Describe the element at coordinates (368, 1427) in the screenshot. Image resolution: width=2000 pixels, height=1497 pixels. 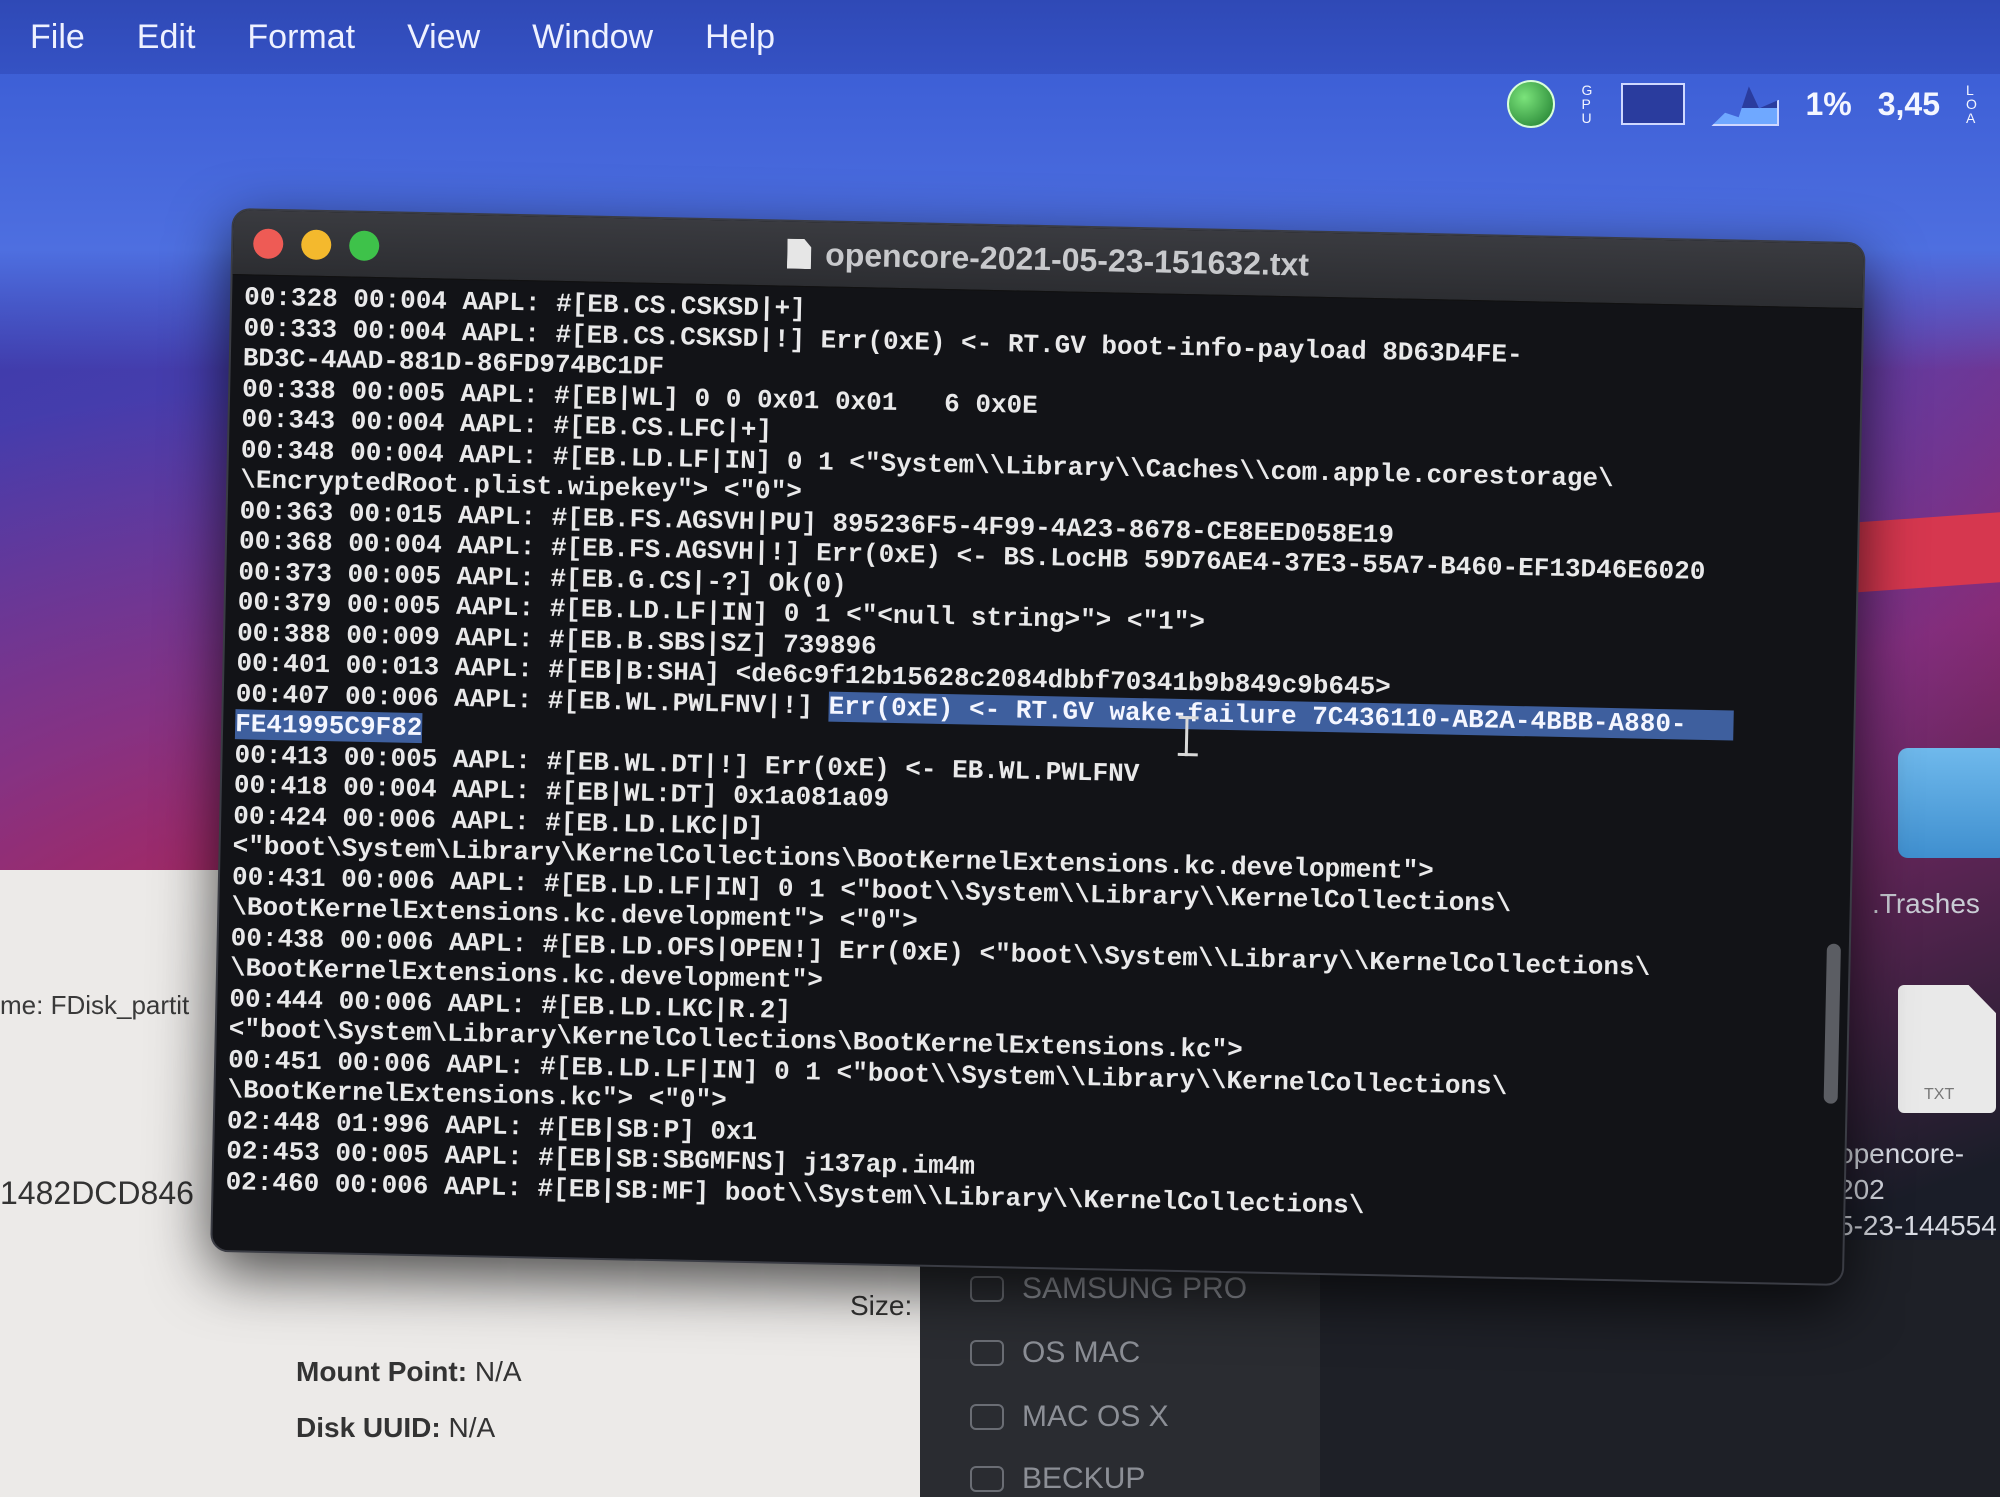
I see `disk-uuid-label: Disk UUID:` at that location.